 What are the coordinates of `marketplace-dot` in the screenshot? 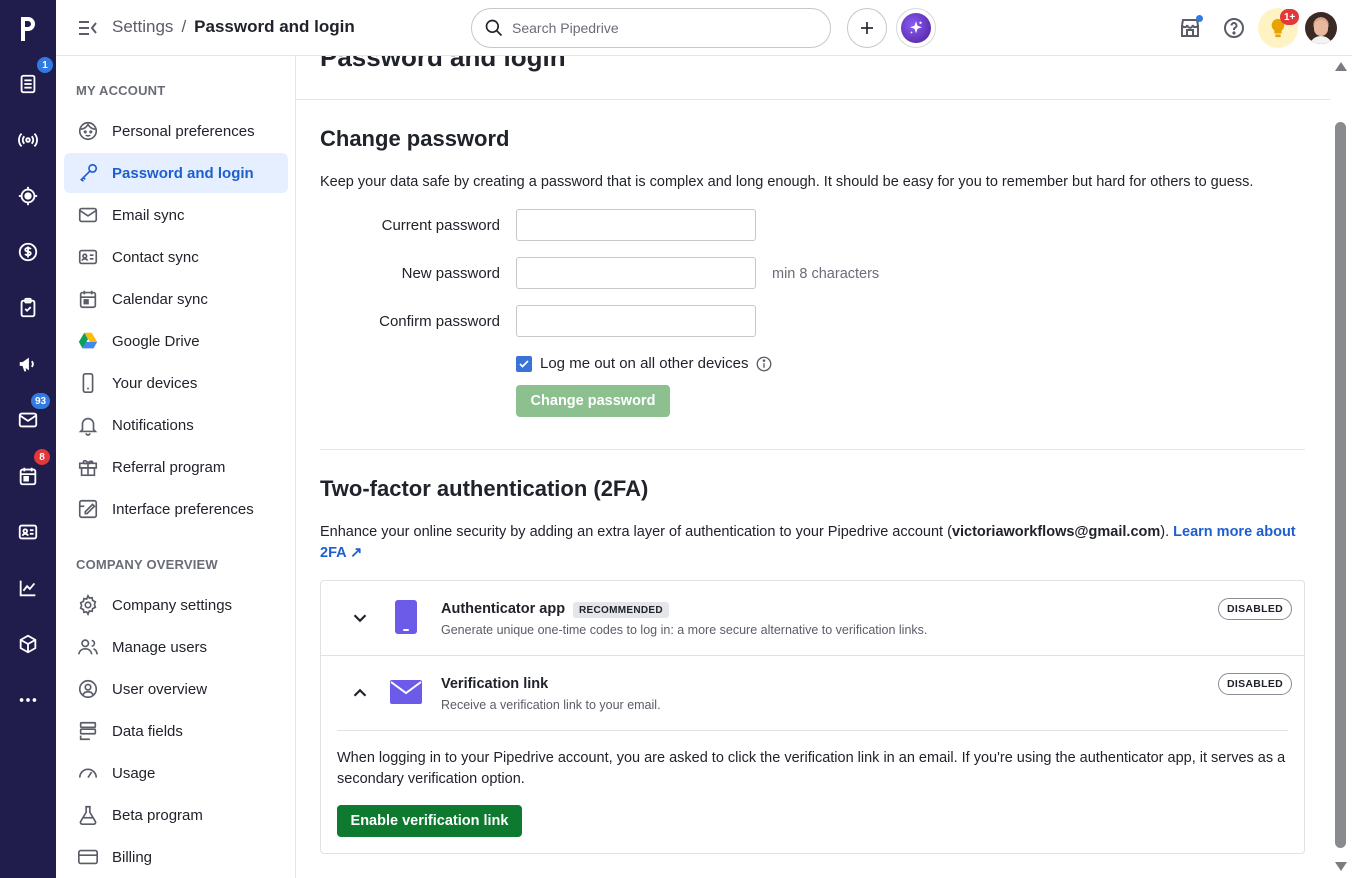 It's located at (1199, 18).